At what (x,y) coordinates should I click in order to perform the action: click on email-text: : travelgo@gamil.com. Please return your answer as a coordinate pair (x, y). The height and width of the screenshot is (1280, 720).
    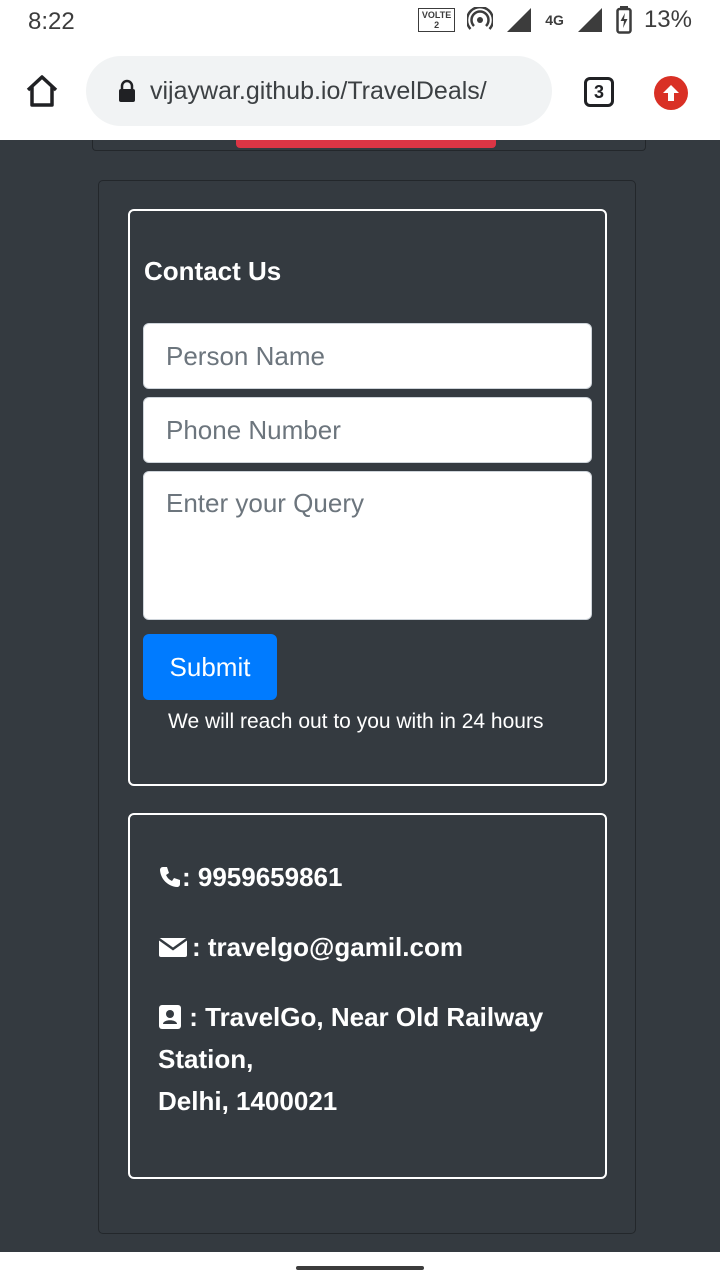
    Looking at the image, I should click on (327, 947).